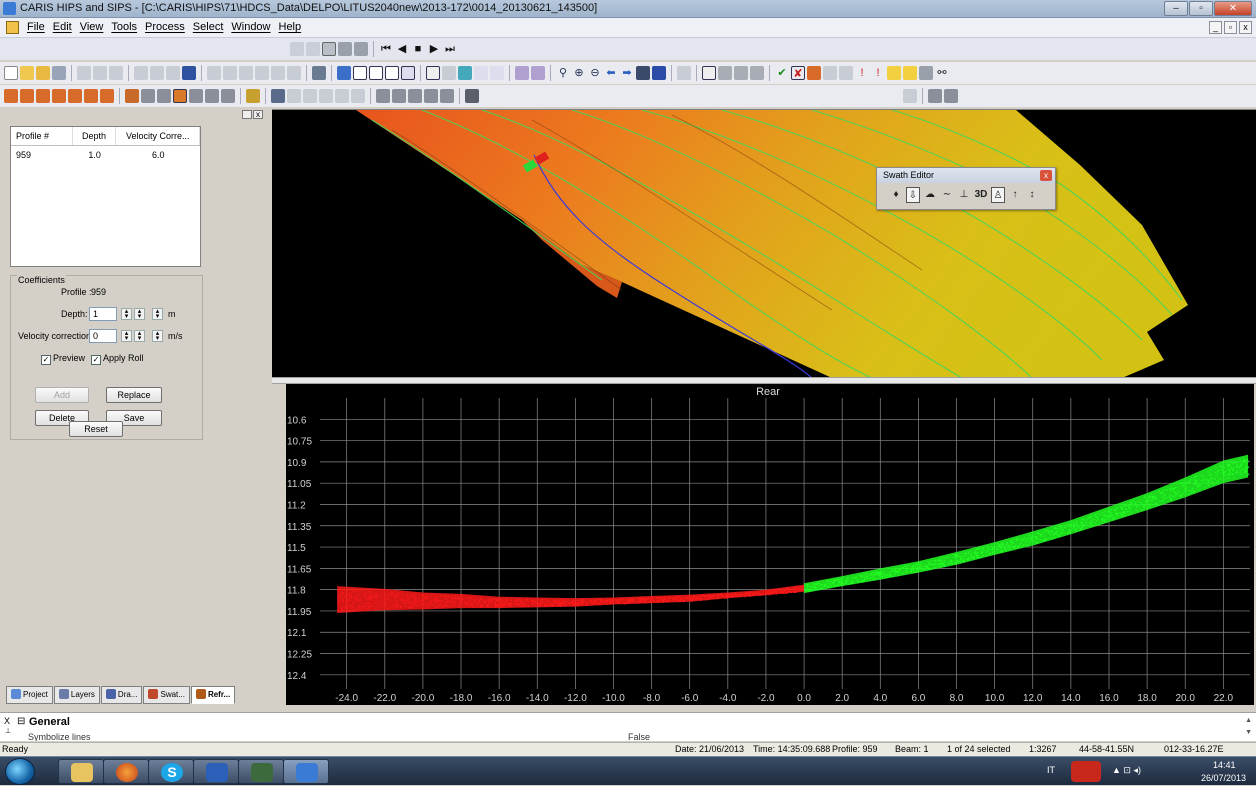  Describe the element at coordinates (216, 771) in the screenshot. I see `taskbar-word` at that location.